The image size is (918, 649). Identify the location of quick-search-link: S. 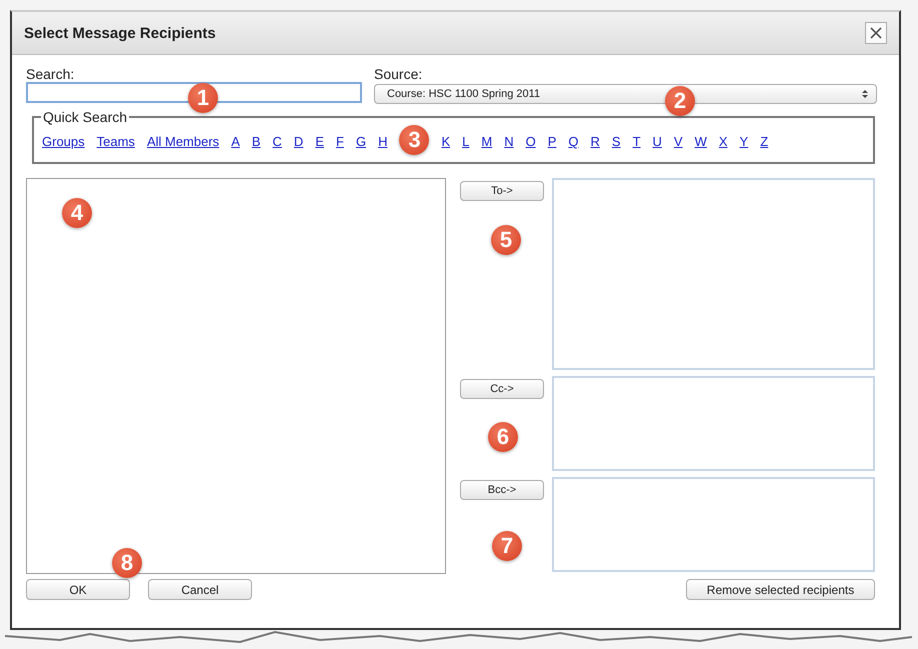
(616, 141).